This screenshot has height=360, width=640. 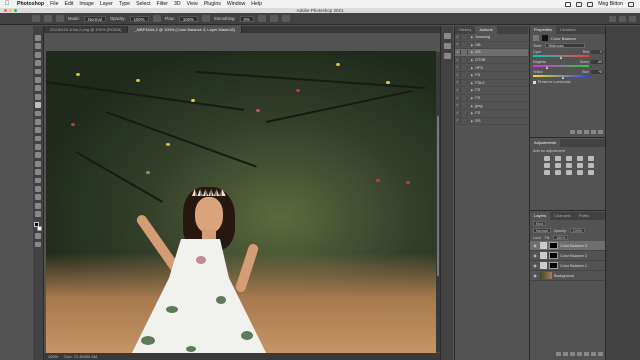 I want to click on zoom-window-button, so click(x=15, y=10).